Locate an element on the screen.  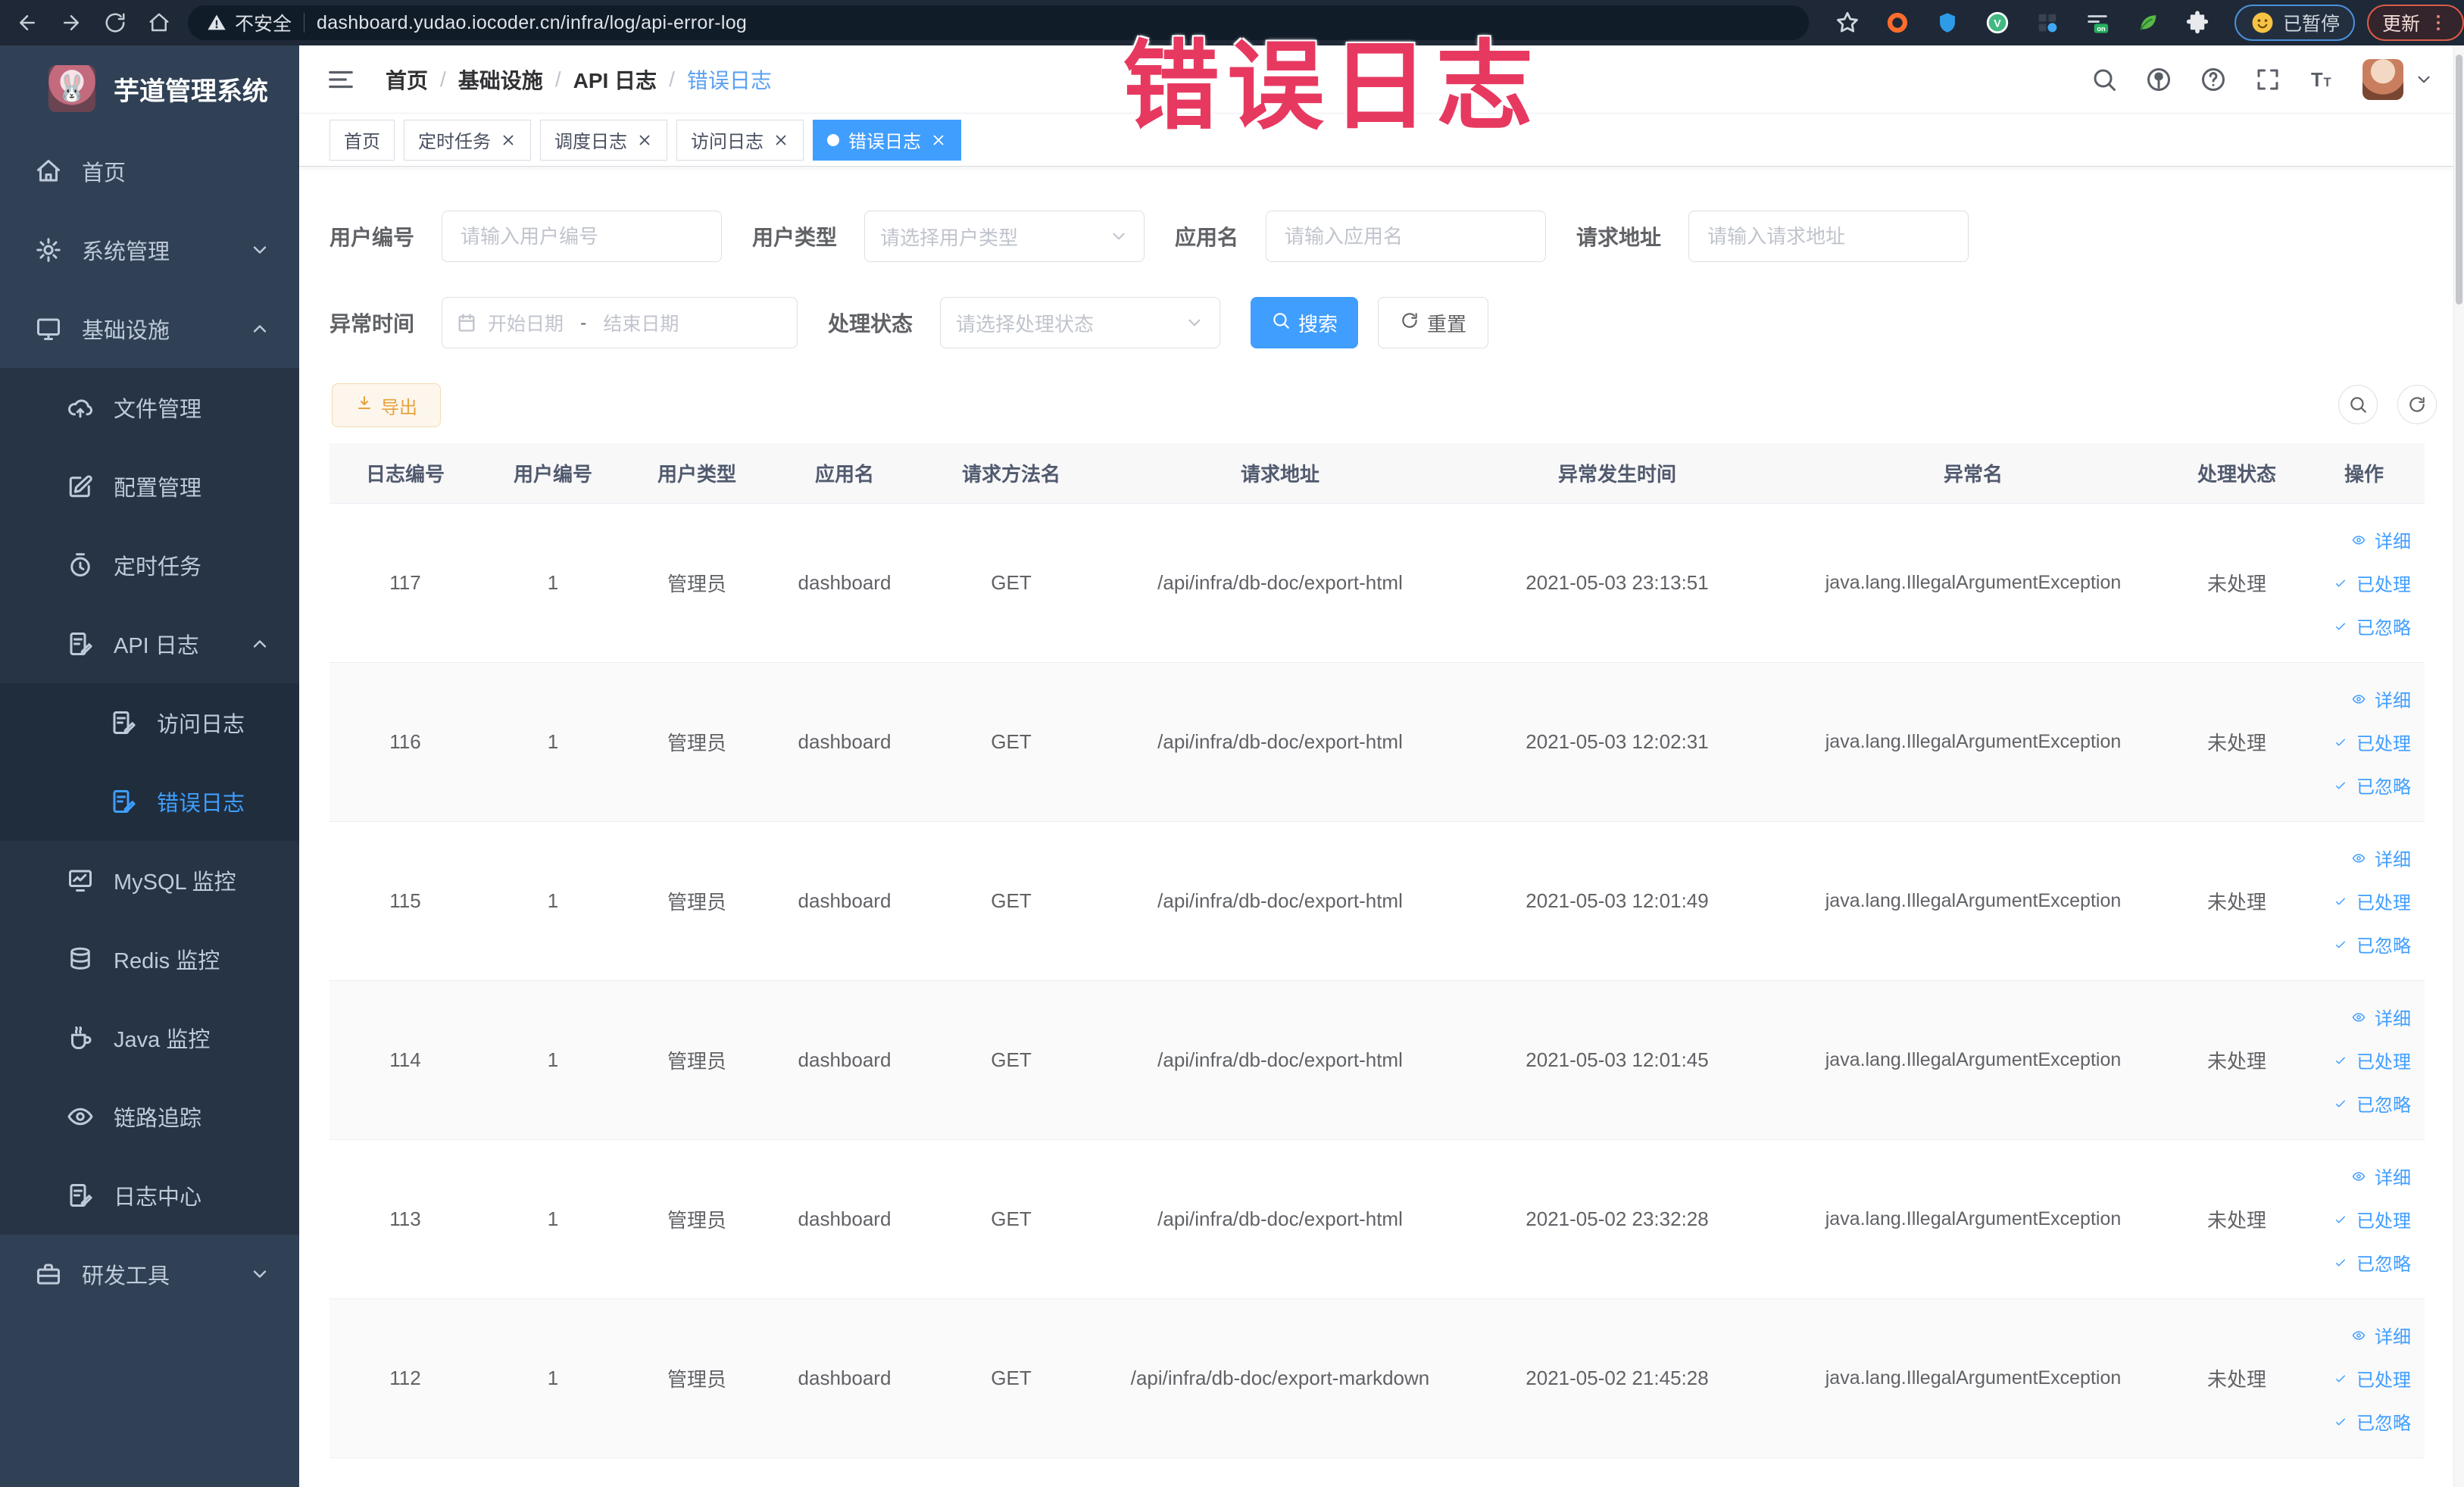
reload-button is located at coordinates (115, 22).